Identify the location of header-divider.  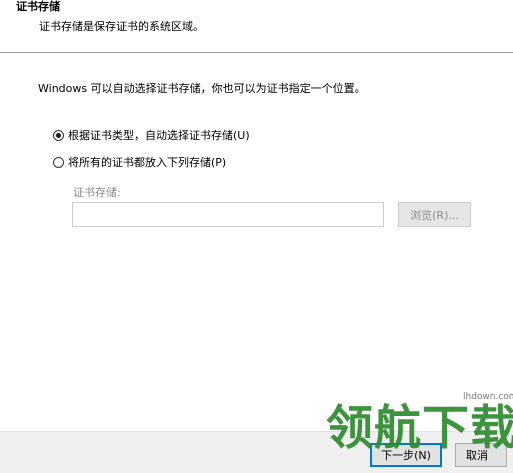
(256, 52).